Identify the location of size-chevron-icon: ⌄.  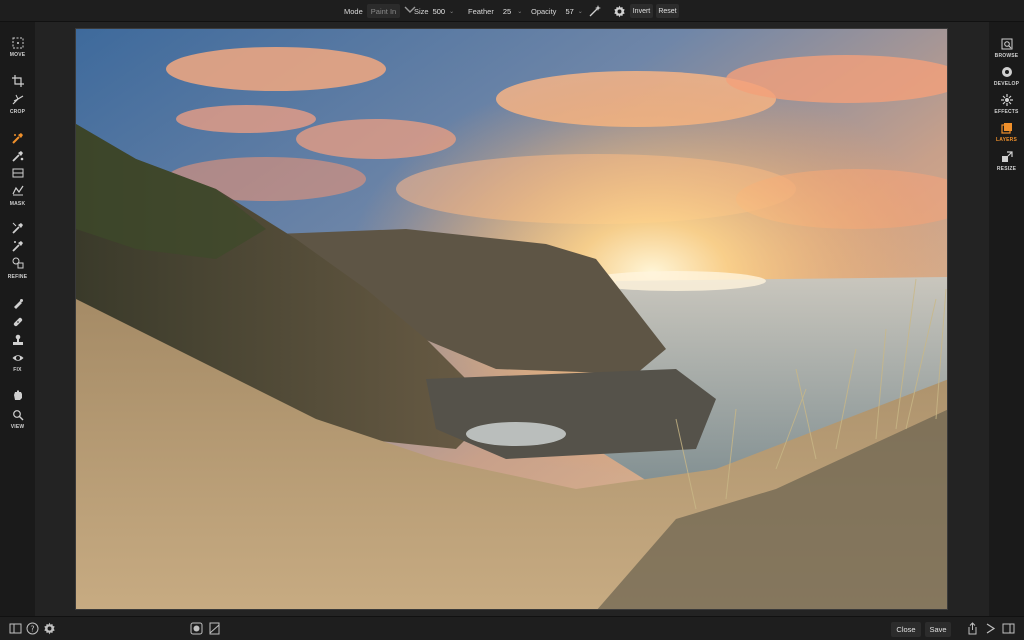
(451, 11).